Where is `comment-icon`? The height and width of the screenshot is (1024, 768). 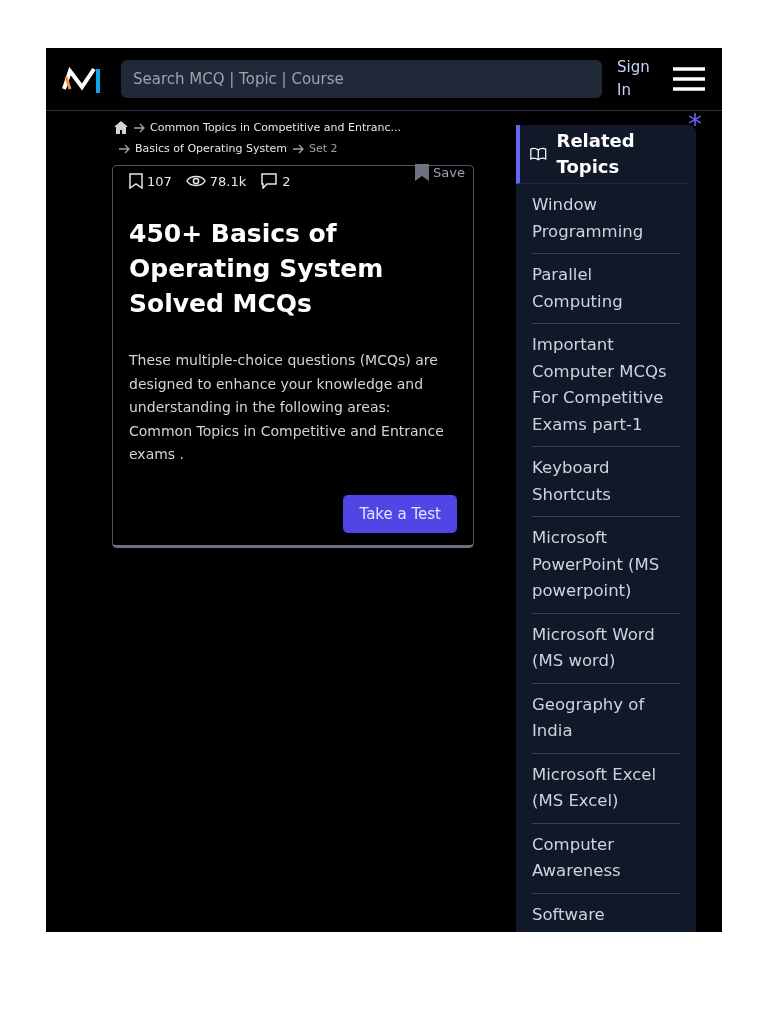 comment-icon is located at coordinates (269, 181).